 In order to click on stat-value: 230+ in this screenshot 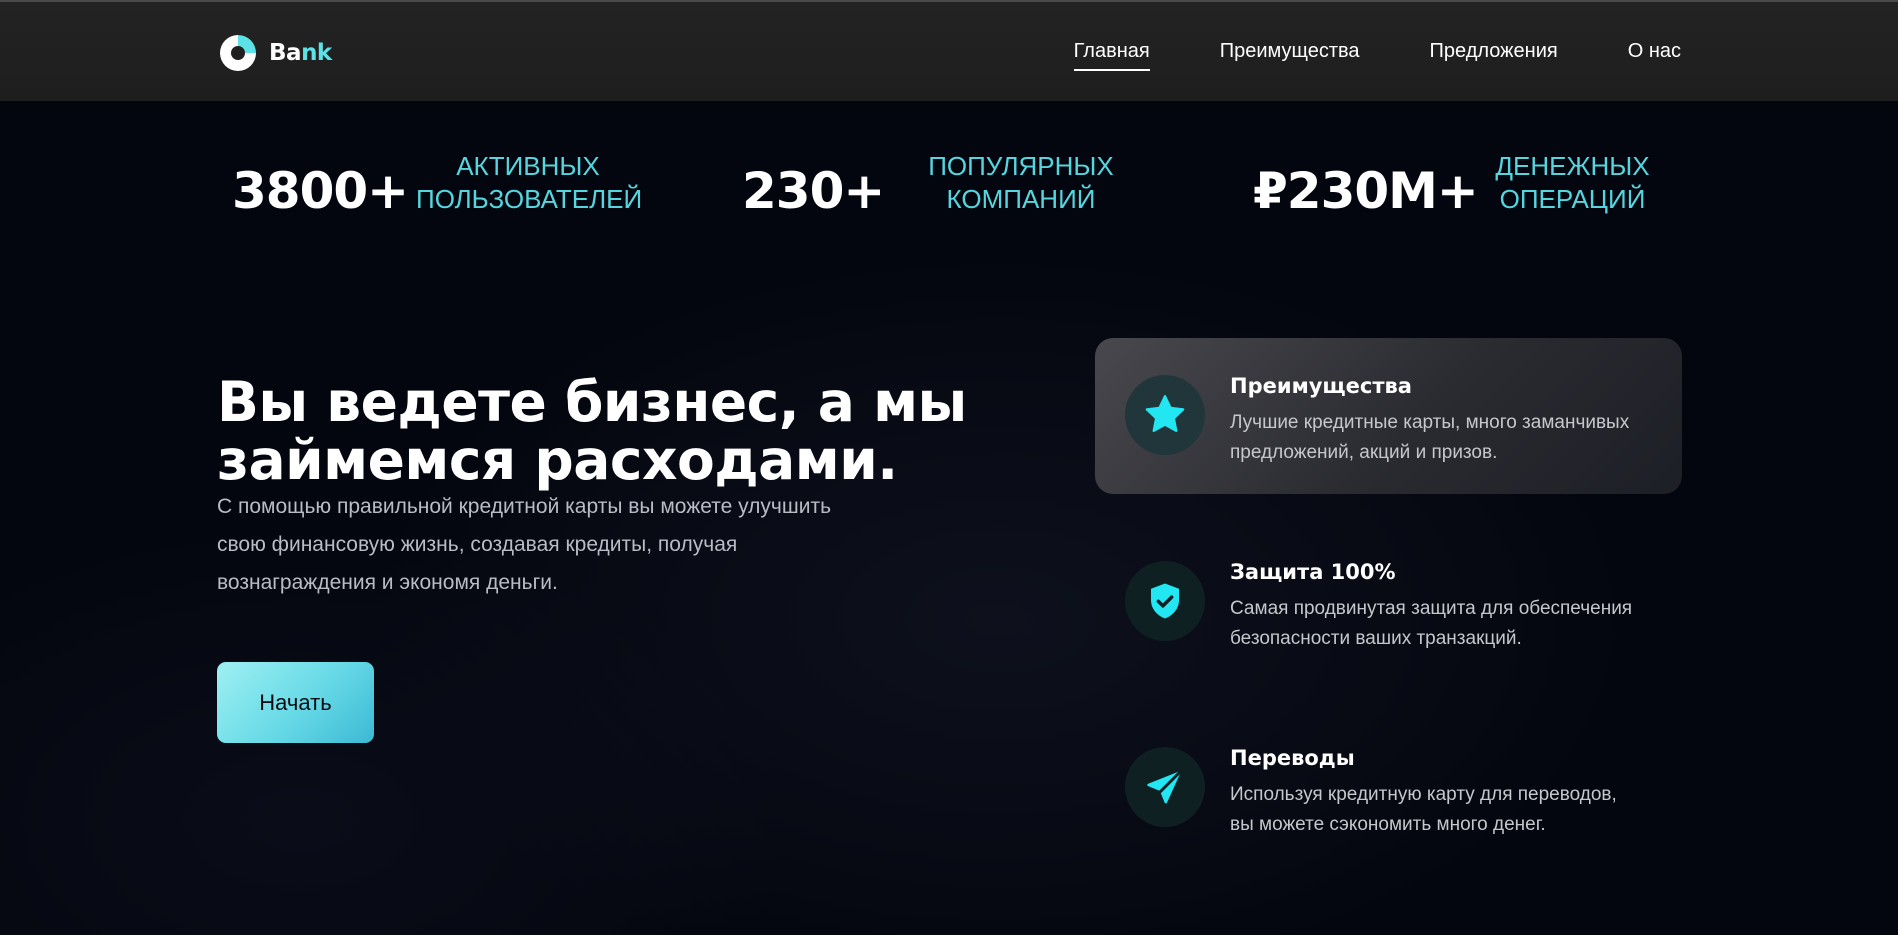, I will do `click(813, 191)`.